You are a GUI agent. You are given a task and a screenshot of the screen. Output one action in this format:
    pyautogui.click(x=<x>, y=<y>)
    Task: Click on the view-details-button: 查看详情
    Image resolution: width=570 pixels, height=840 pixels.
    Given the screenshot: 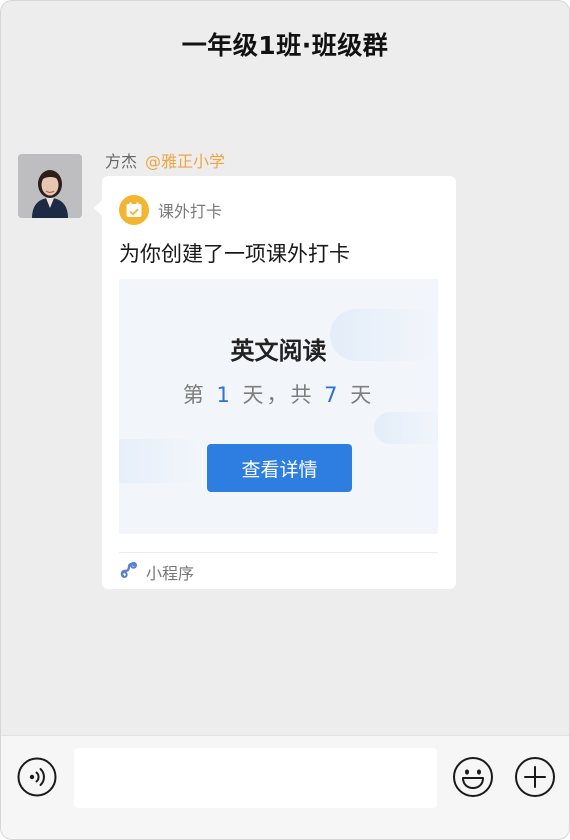 What is the action you would take?
    pyautogui.click(x=279, y=468)
    